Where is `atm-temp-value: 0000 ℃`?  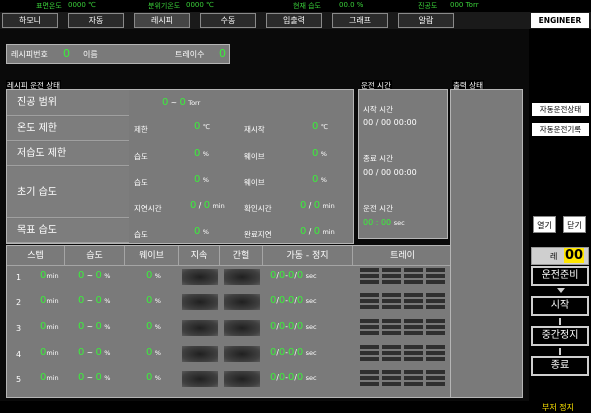 atm-temp-value: 0000 ℃ is located at coordinates (200, 5).